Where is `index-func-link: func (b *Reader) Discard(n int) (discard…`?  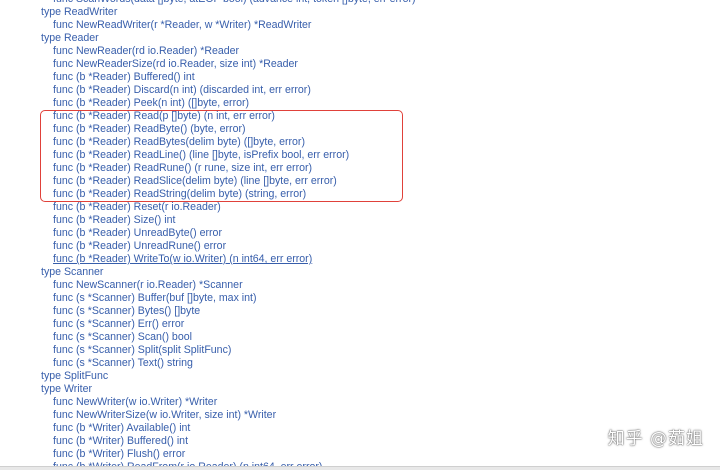 index-func-link: func (b *Reader) Discard(n int) (discard… is located at coordinates (360, 90).